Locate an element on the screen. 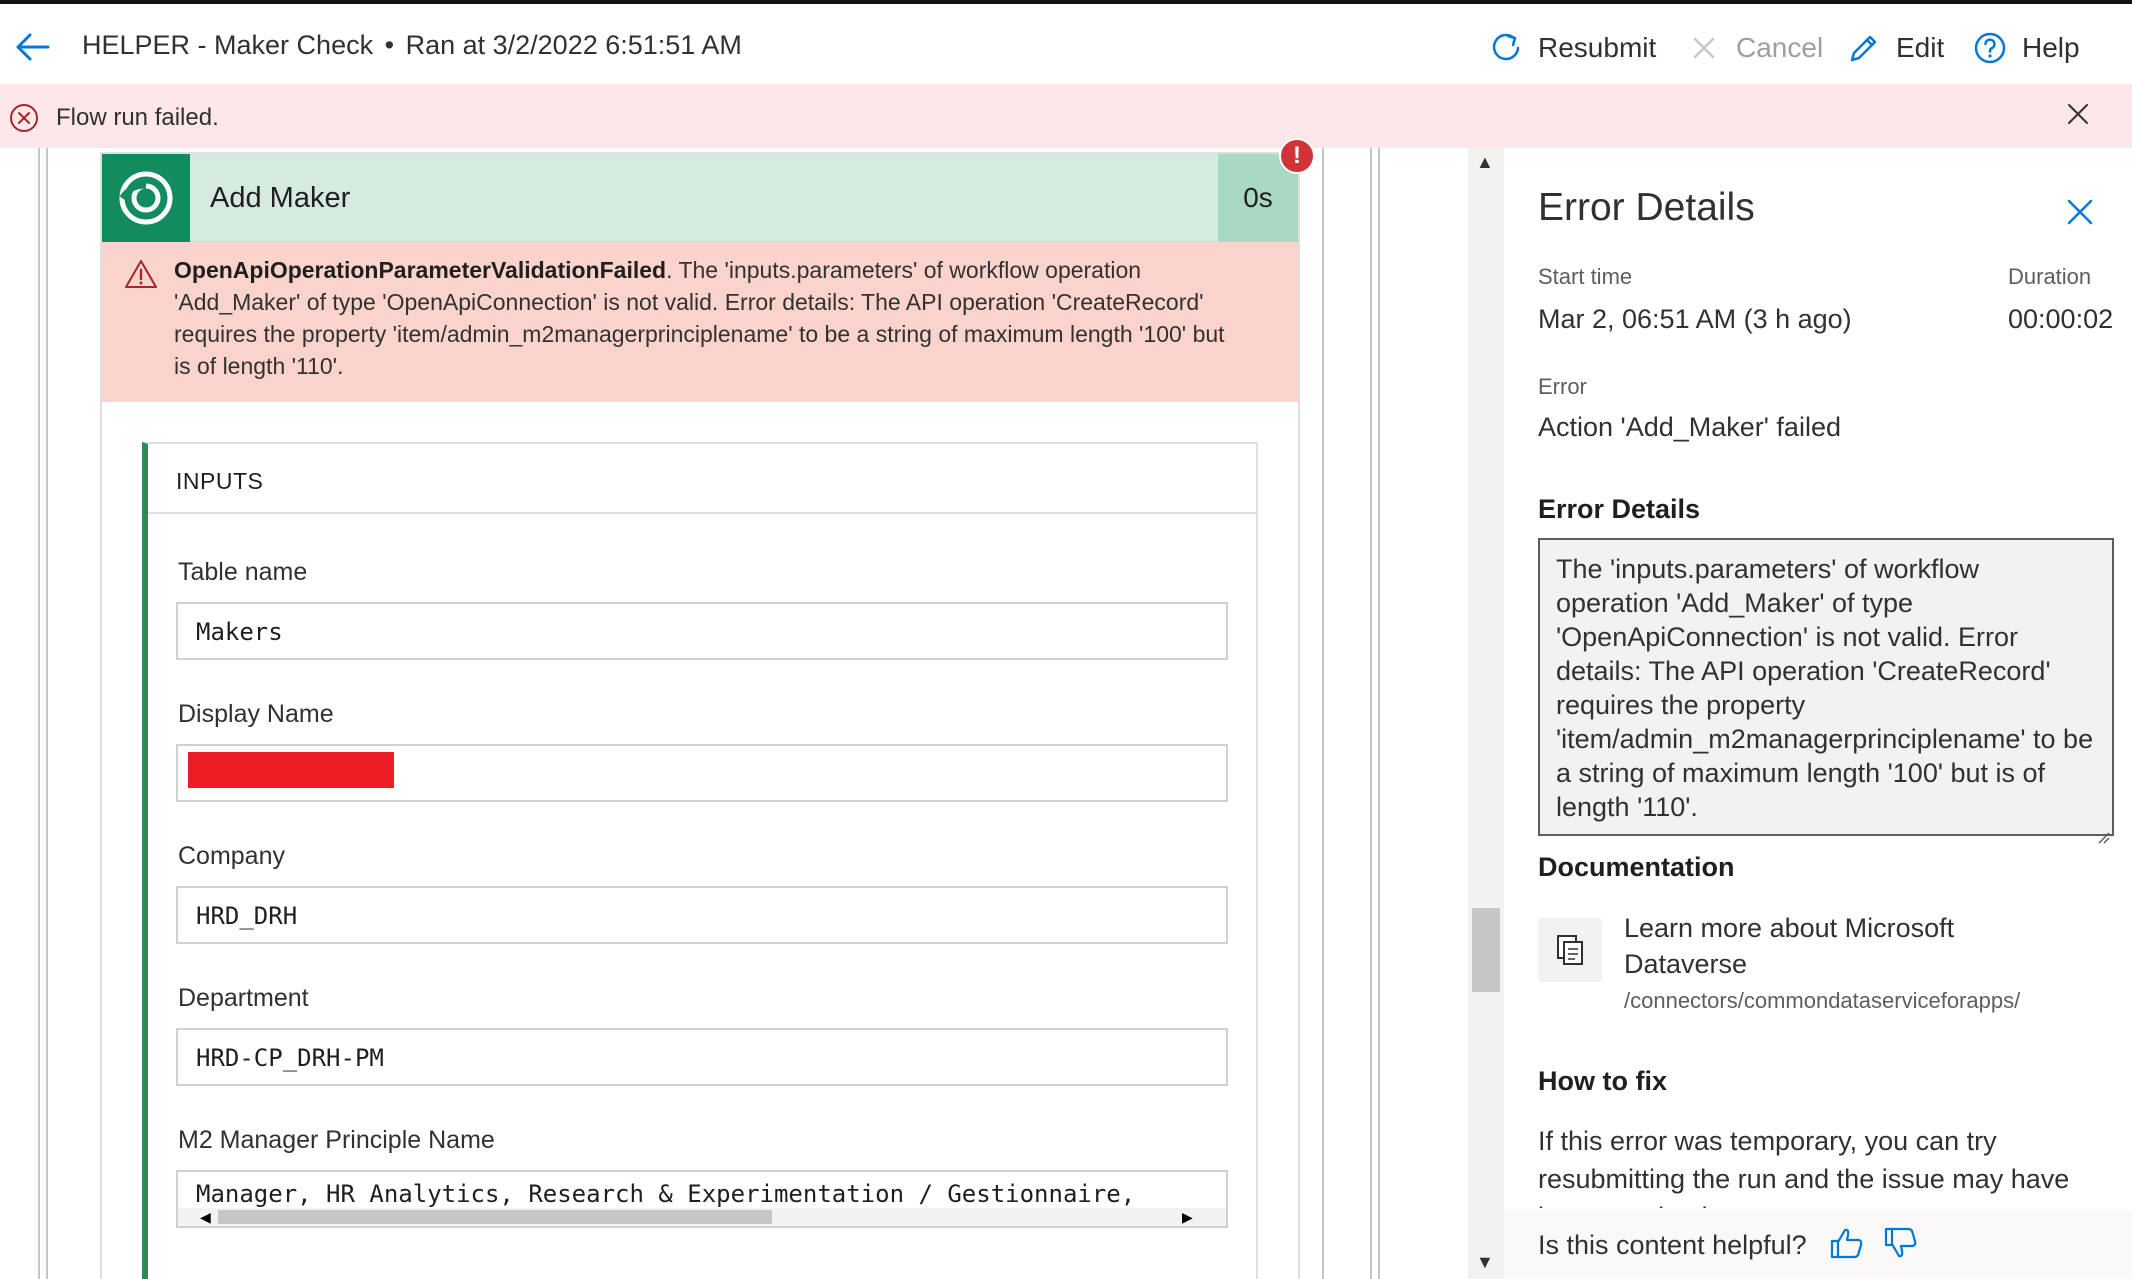 This screenshot has width=2132, height=1279. edit-label: Edit is located at coordinates (1920, 47).